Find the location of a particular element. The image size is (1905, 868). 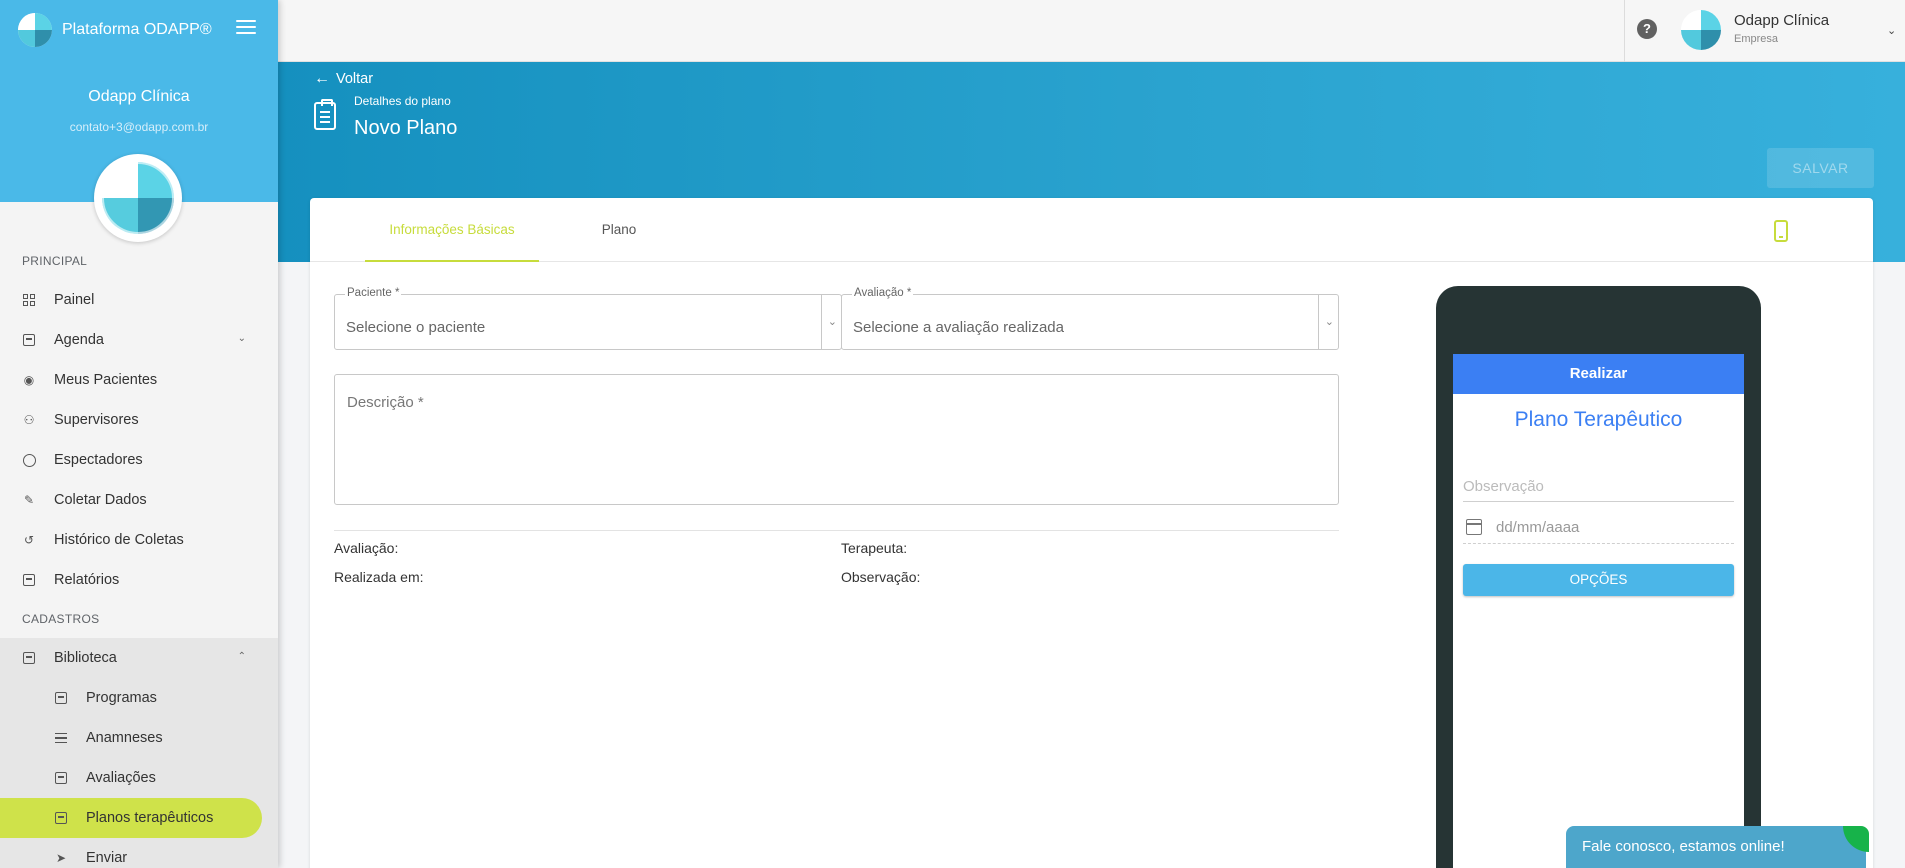

arrow-left-icon: ← is located at coordinates (322, 78).